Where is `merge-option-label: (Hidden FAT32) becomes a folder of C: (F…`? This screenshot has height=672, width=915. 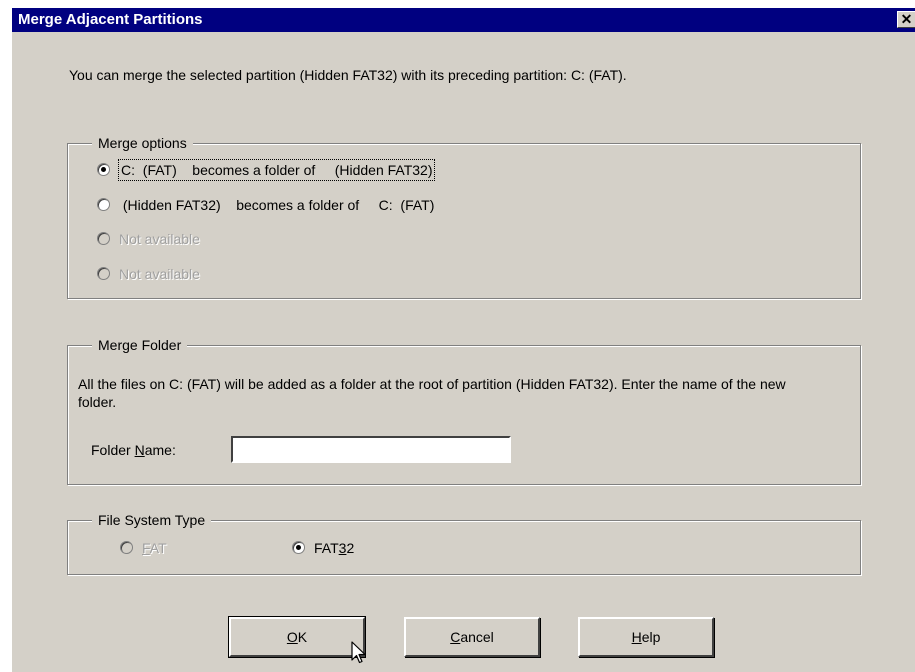
merge-option-label: (Hidden FAT32) becomes a folder of C: (F… is located at coordinates (277, 205).